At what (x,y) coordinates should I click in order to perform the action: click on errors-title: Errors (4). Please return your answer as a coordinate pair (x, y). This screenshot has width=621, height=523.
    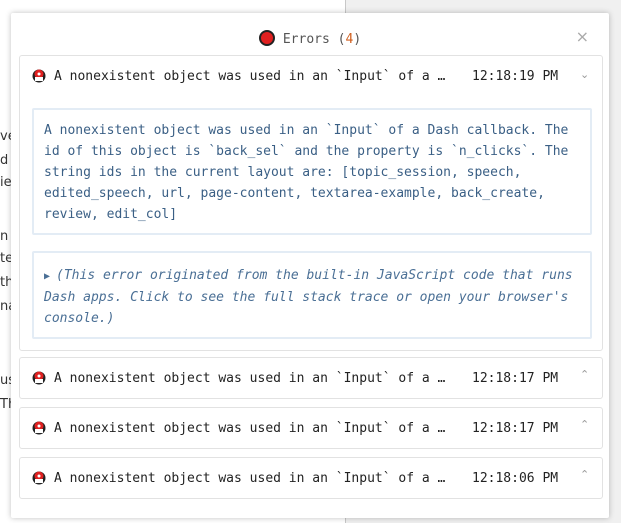
    Looking at the image, I should click on (310, 38).